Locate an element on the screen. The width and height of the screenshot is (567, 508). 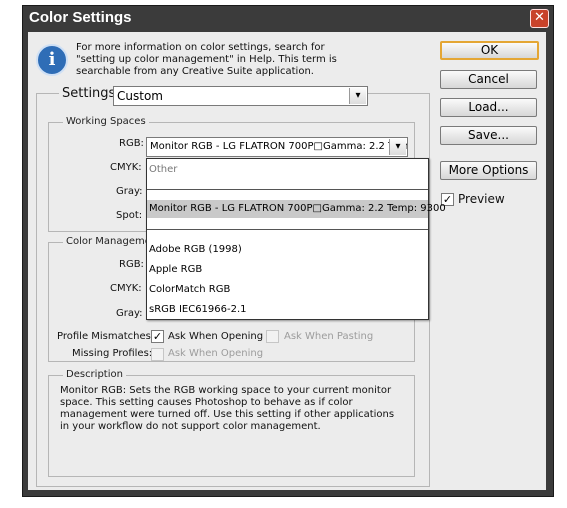
info-icon: i is located at coordinates (52, 60).